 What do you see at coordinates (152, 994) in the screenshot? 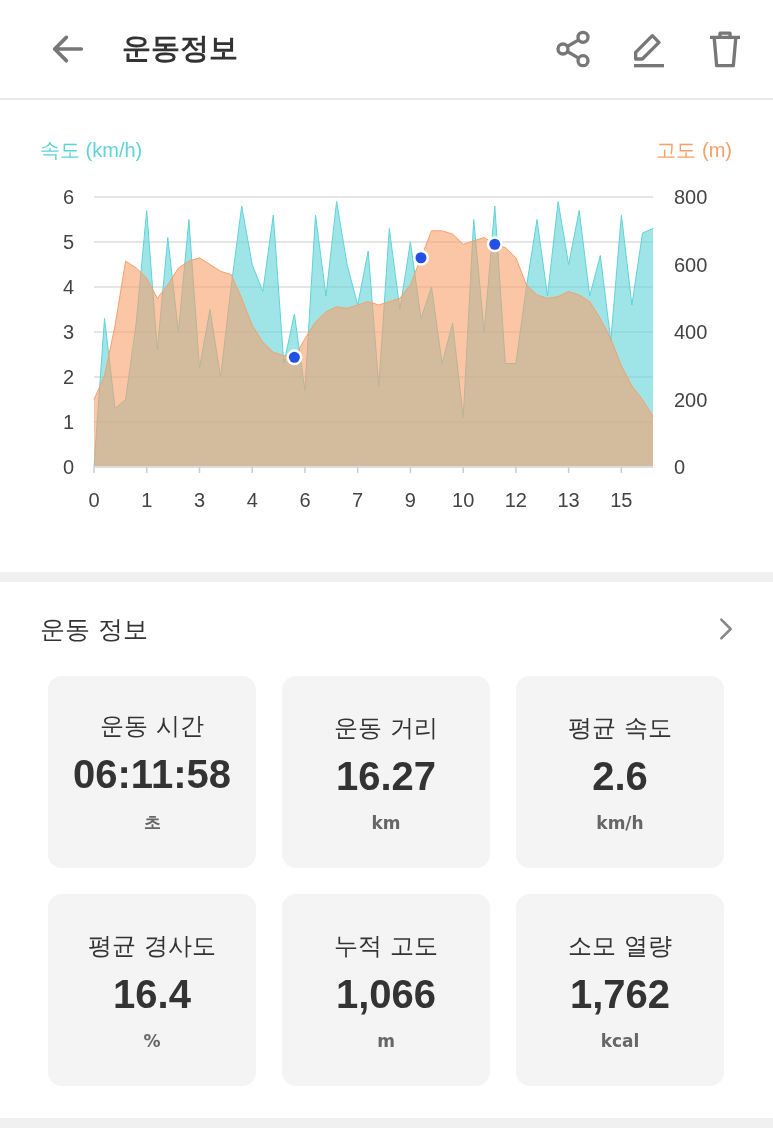
I see `stat-value: 16.4` at bounding box center [152, 994].